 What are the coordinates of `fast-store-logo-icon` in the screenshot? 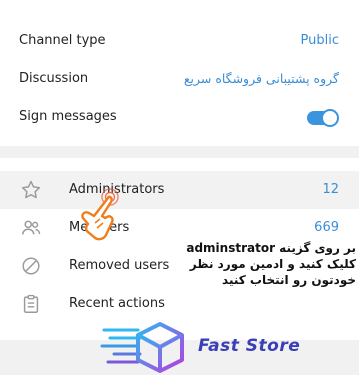 It's located at (142, 347).